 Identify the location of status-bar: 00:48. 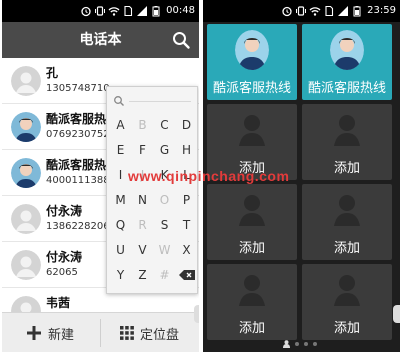
(100, 11).